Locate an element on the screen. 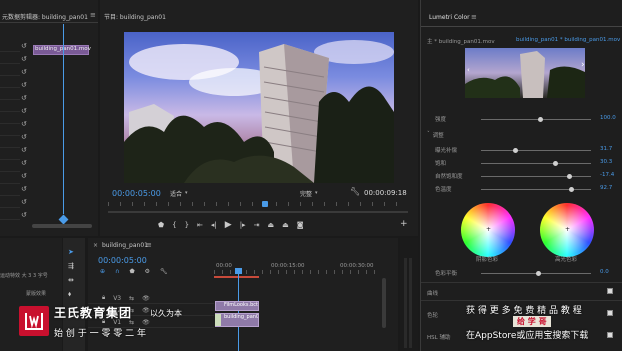 This screenshot has height=351, width=622. wheels-checkbox is located at coordinates (610, 313).